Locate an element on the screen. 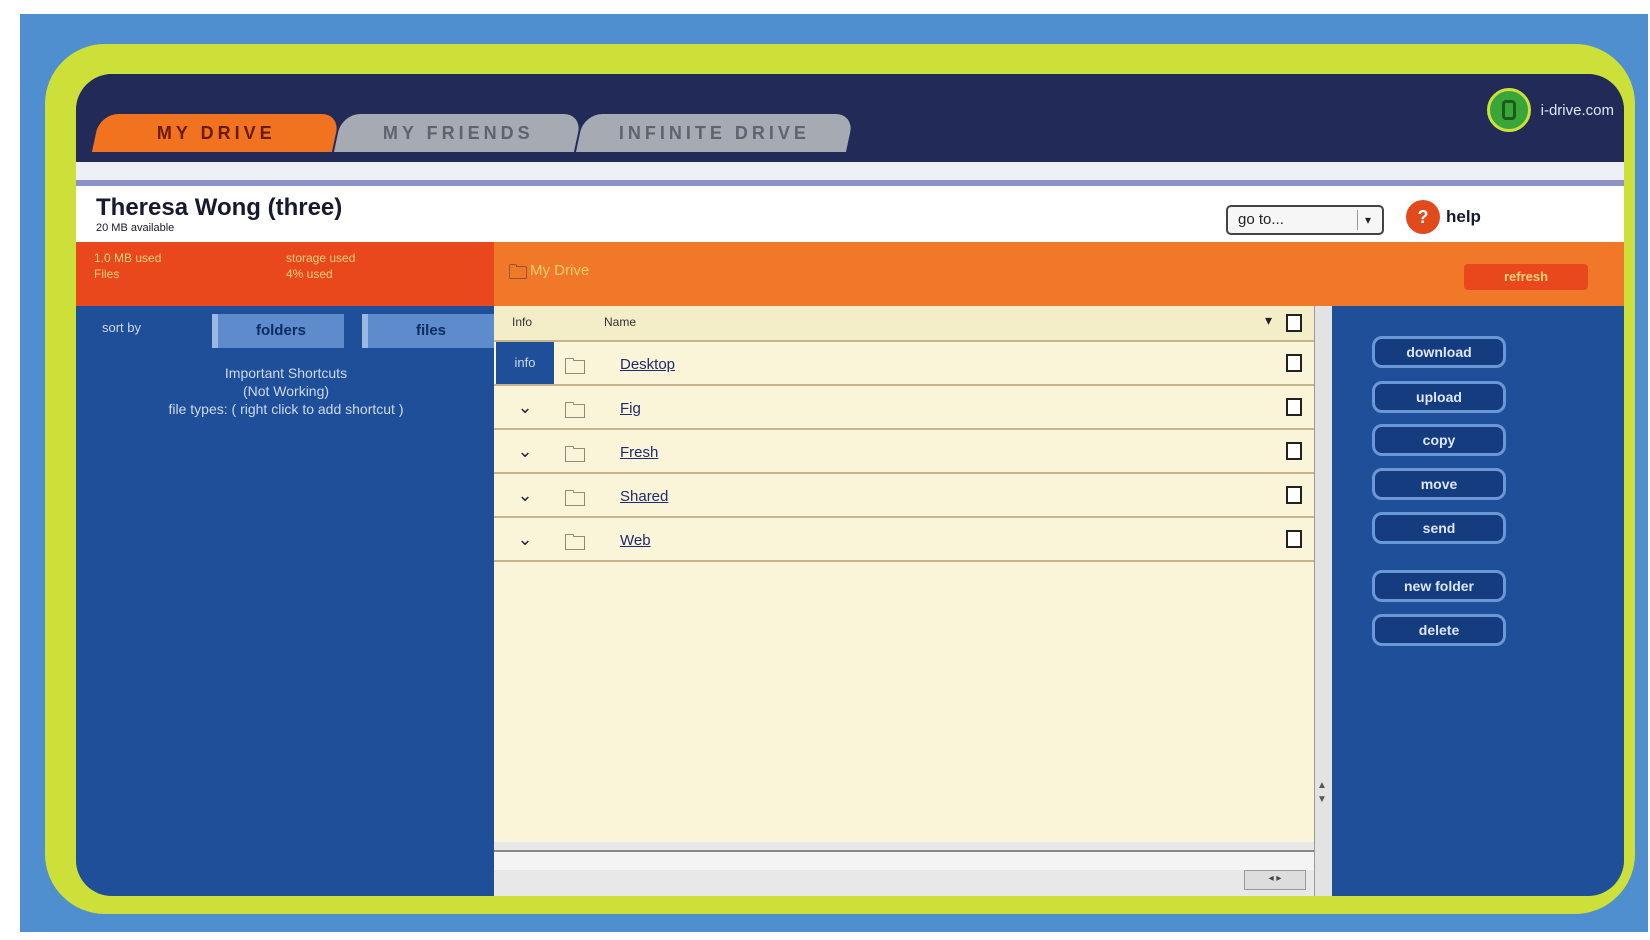  drive-logo-icon is located at coordinates (1508, 110).